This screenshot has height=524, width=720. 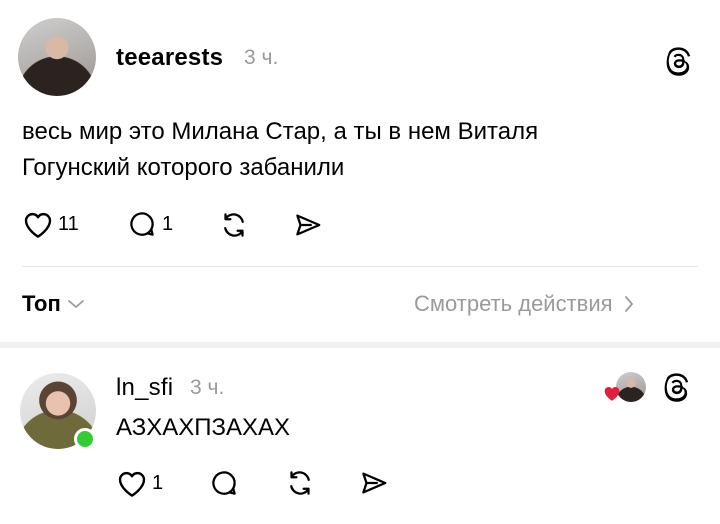 What do you see at coordinates (57, 57) in the screenshot?
I see `post-author-avatar` at bounding box center [57, 57].